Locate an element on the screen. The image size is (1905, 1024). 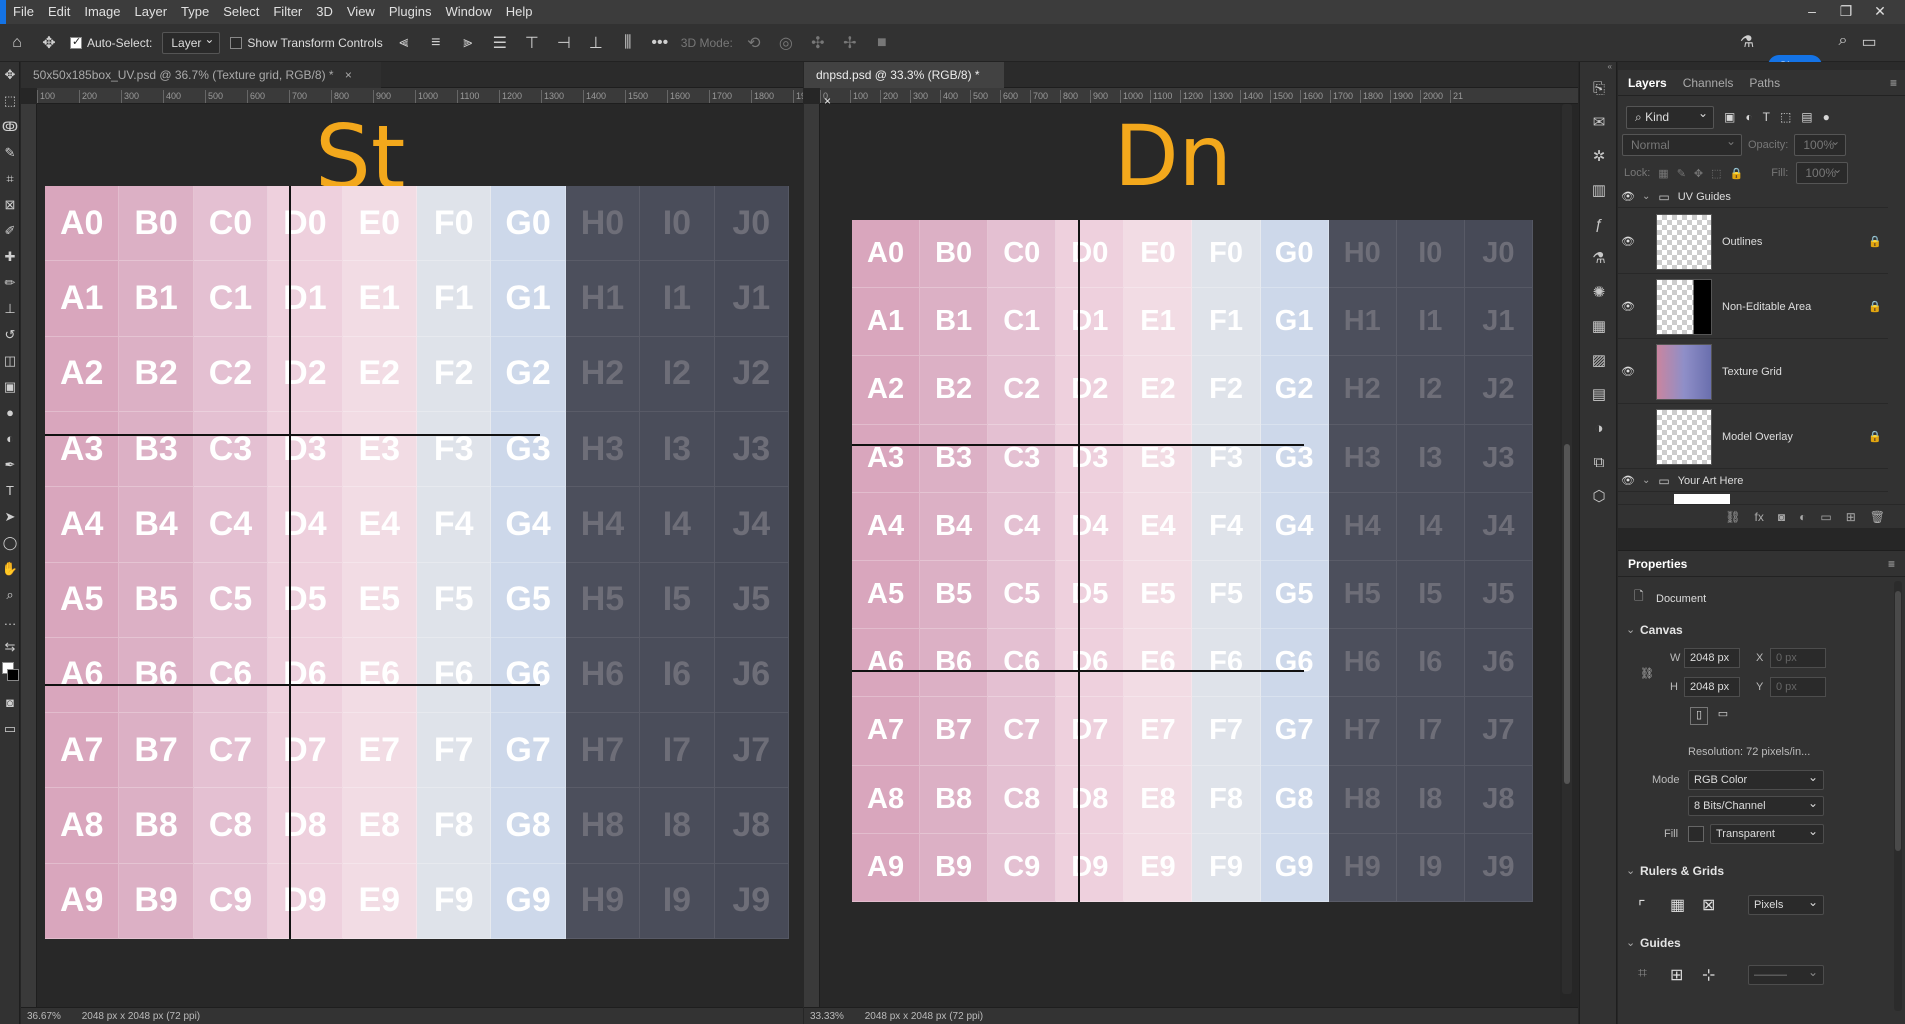
fx-icon: fx is located at coordinates (1759, 517).